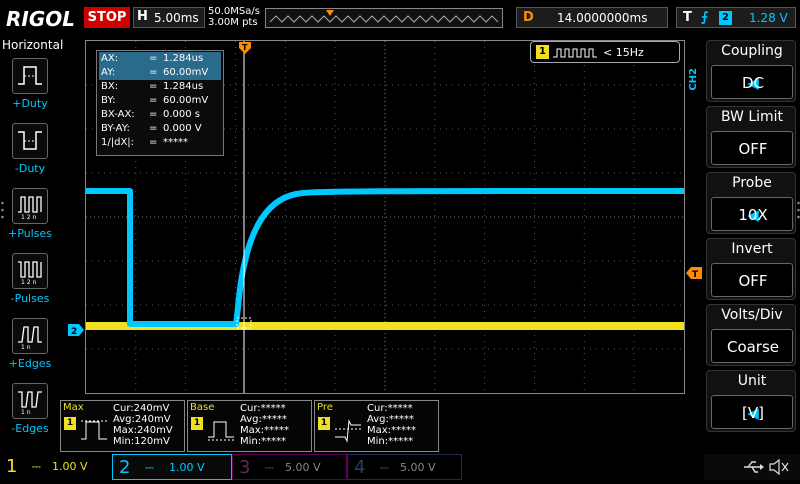 The image size is (800, 484). I want to click on trigger-position-icon: T, so click(245, 47).